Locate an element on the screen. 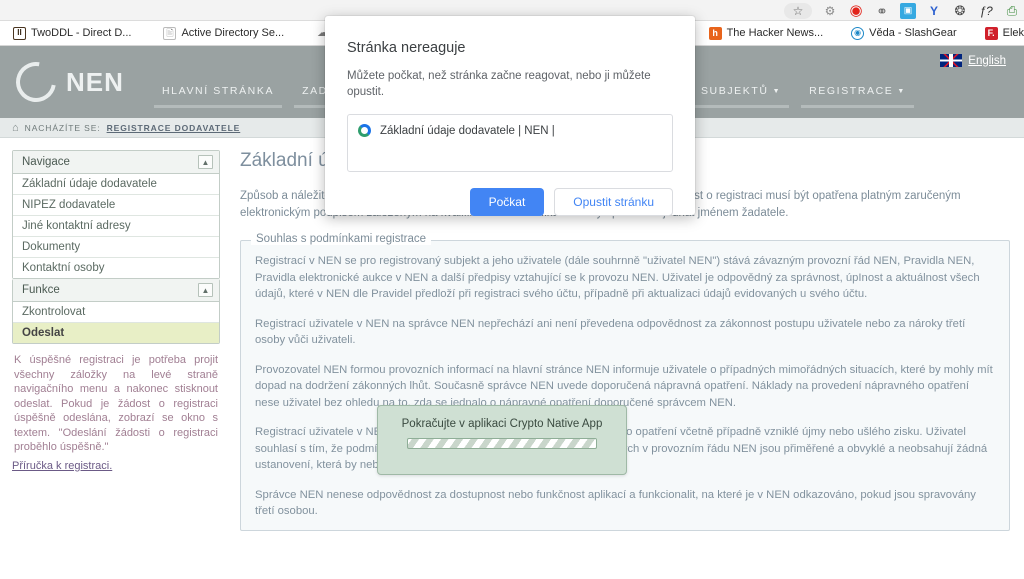 This screenshot has width=1024, height=579. crypto-native-app-toast: Pokračujte v aplikaci Crypto Native App is located at coordinates (502, 440).